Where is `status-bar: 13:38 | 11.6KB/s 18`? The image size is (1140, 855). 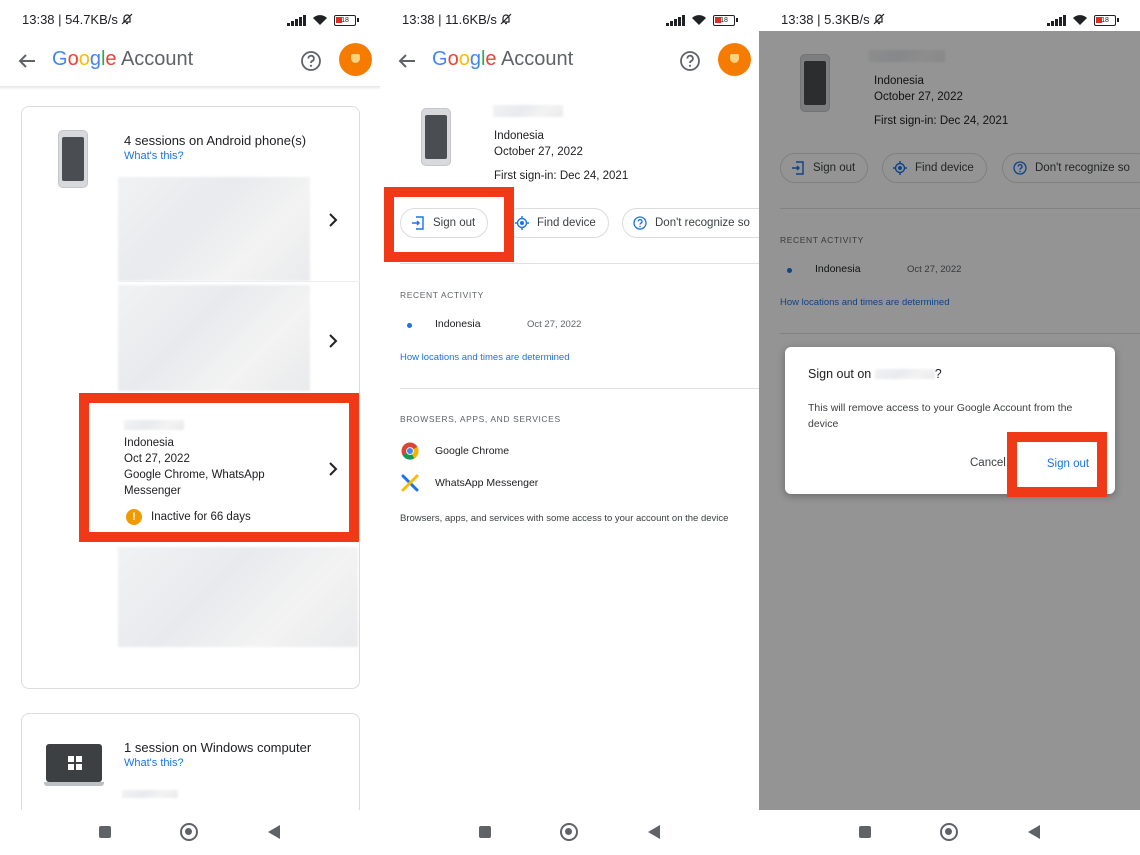 status-bar: 13:38 | 11.6KB/s 18 is located at coordinates (569, 20).